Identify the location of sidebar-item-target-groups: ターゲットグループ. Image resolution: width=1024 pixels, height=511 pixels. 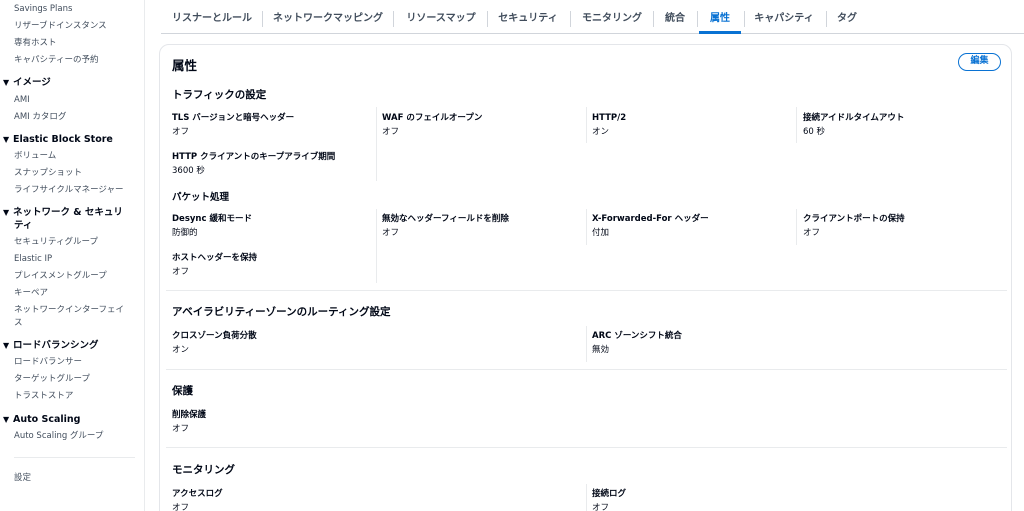
(52, 379).